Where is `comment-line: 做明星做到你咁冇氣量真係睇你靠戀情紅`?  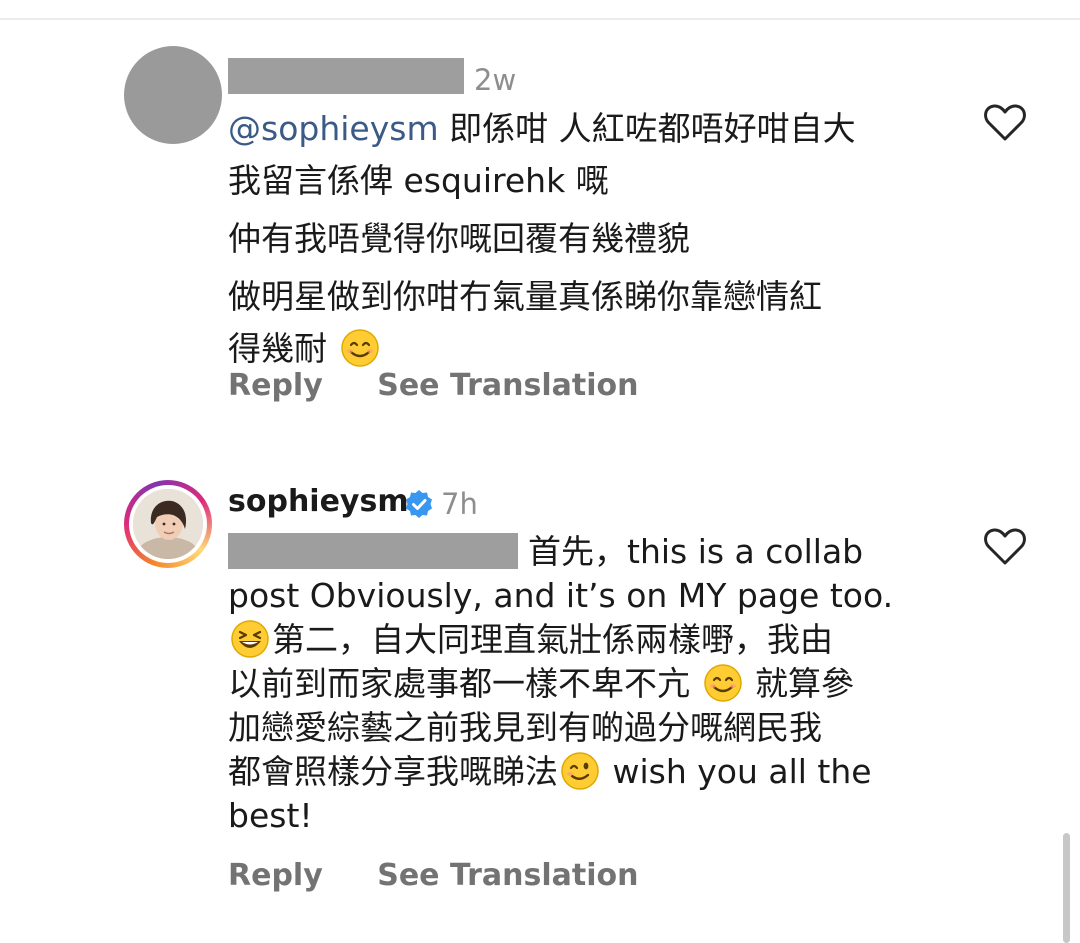
comment-line: 做明星做到你咁冇氣量真係睇你靠戀情紅 is located at coordinates (525, 296).